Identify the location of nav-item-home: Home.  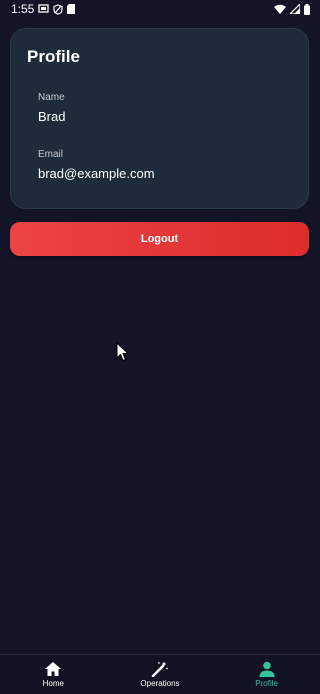
(53, 674).